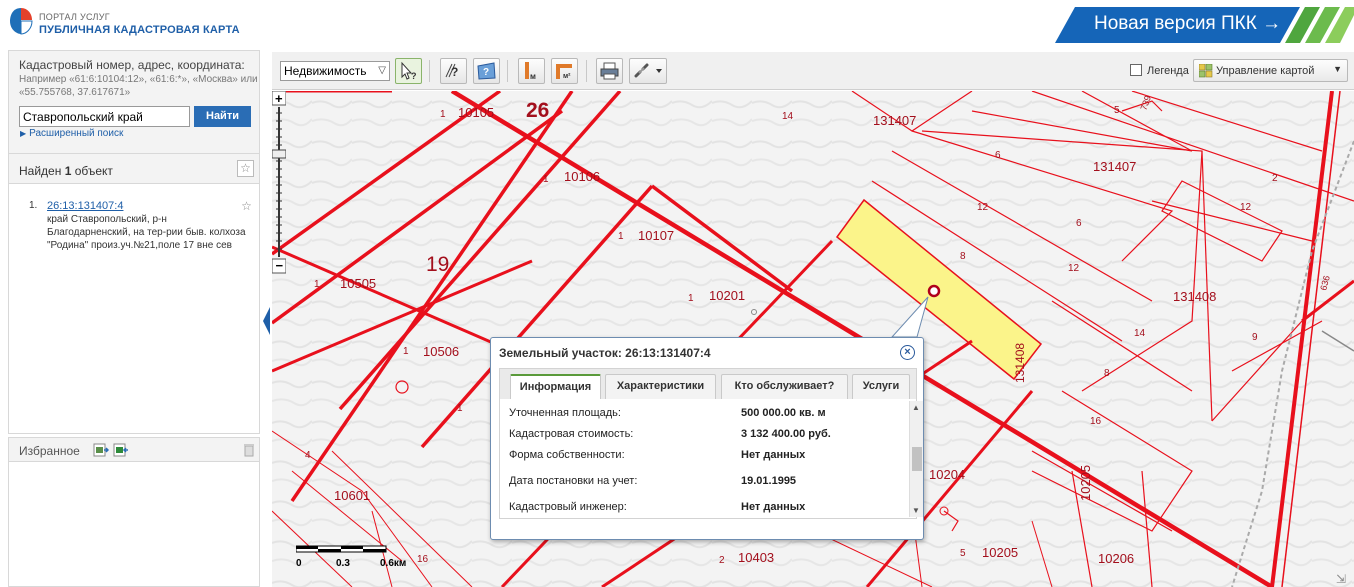 The image size is (1354, 587). I want to click on star-icon: ☆, so click(245, 168).